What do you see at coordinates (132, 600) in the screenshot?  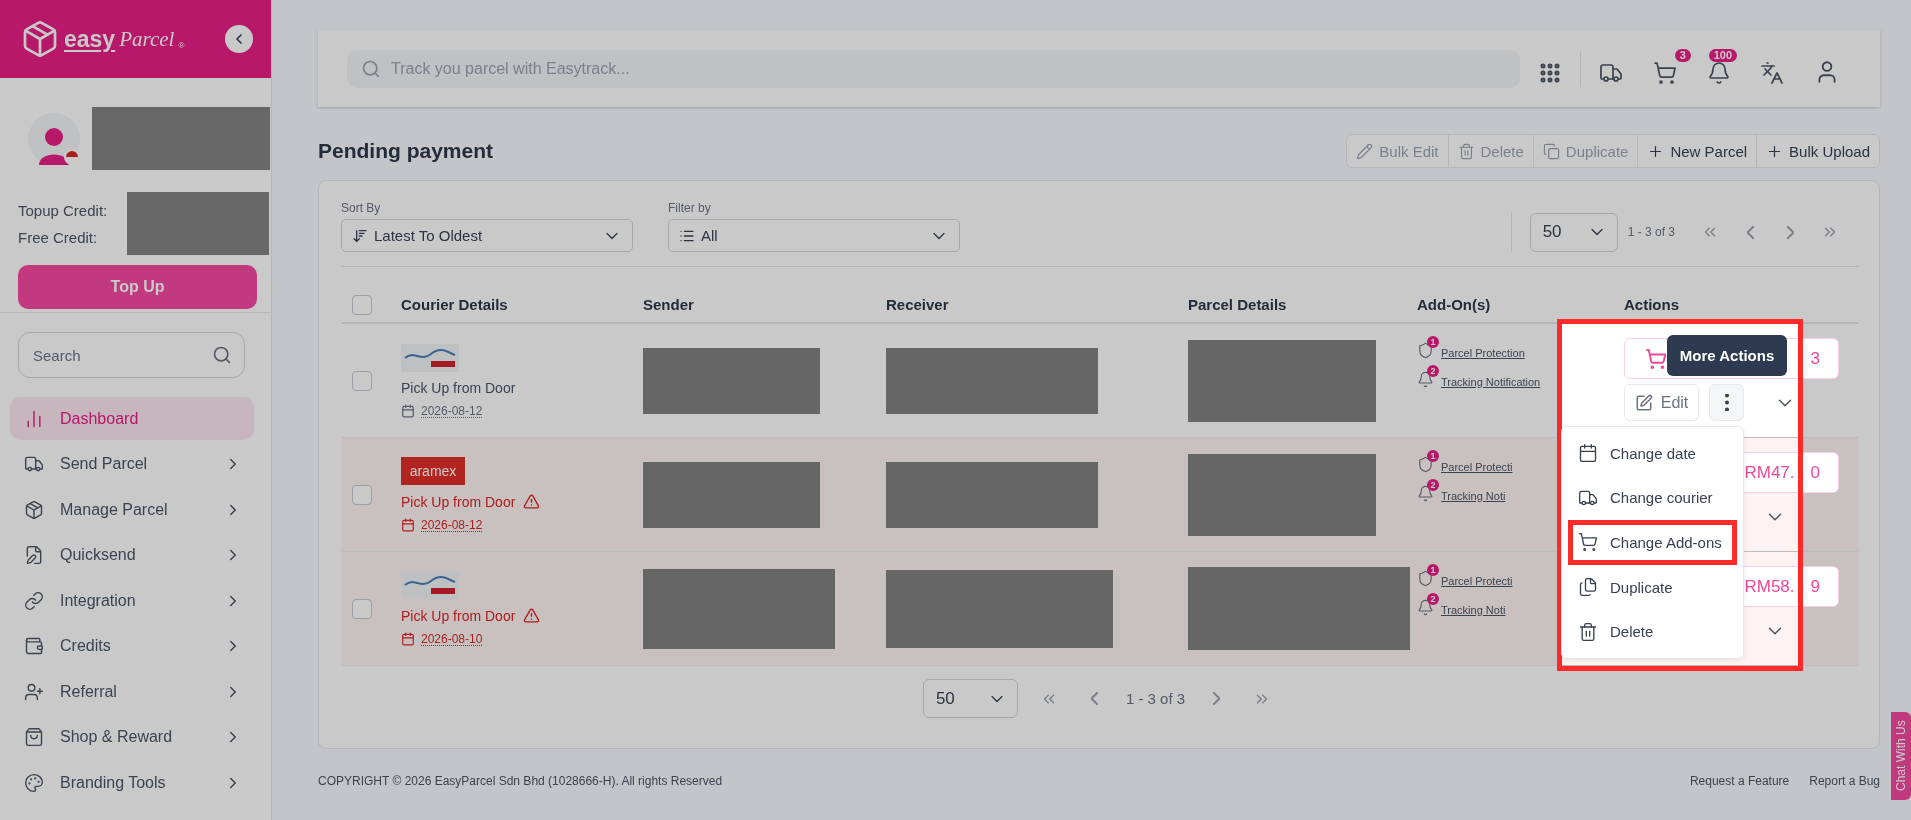 I see `nav-item: Integration` at bounding box center [132, 600].